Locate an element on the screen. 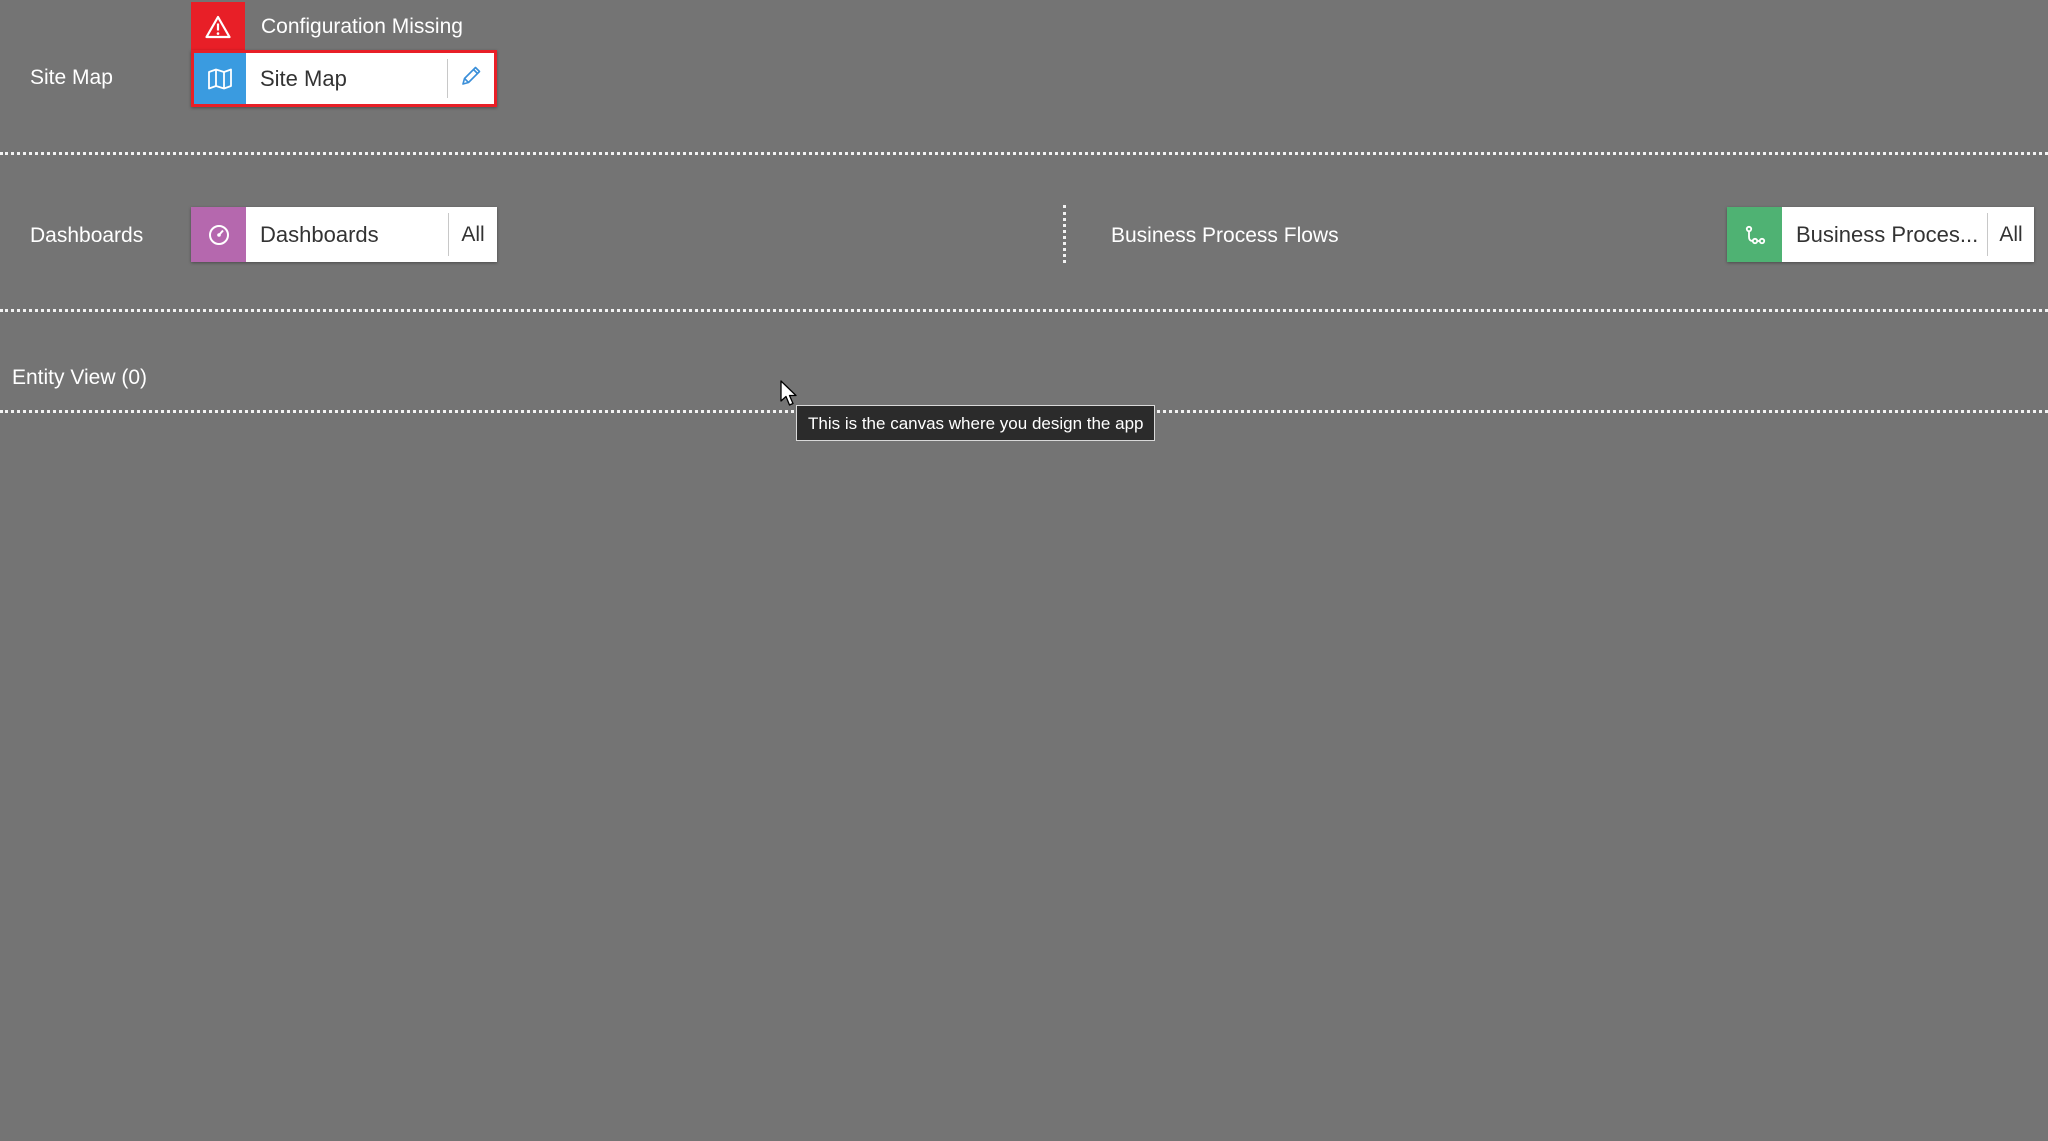 This screenshot has height=1141, width=2048. pencil-icon is located at coordinates (471, 79).